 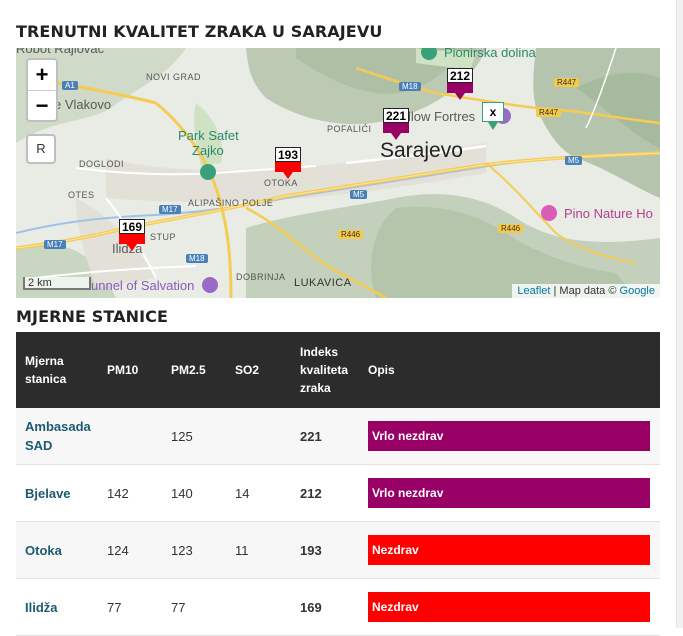 I want to click on pm25-value: 125, so click(x=194, y=436).